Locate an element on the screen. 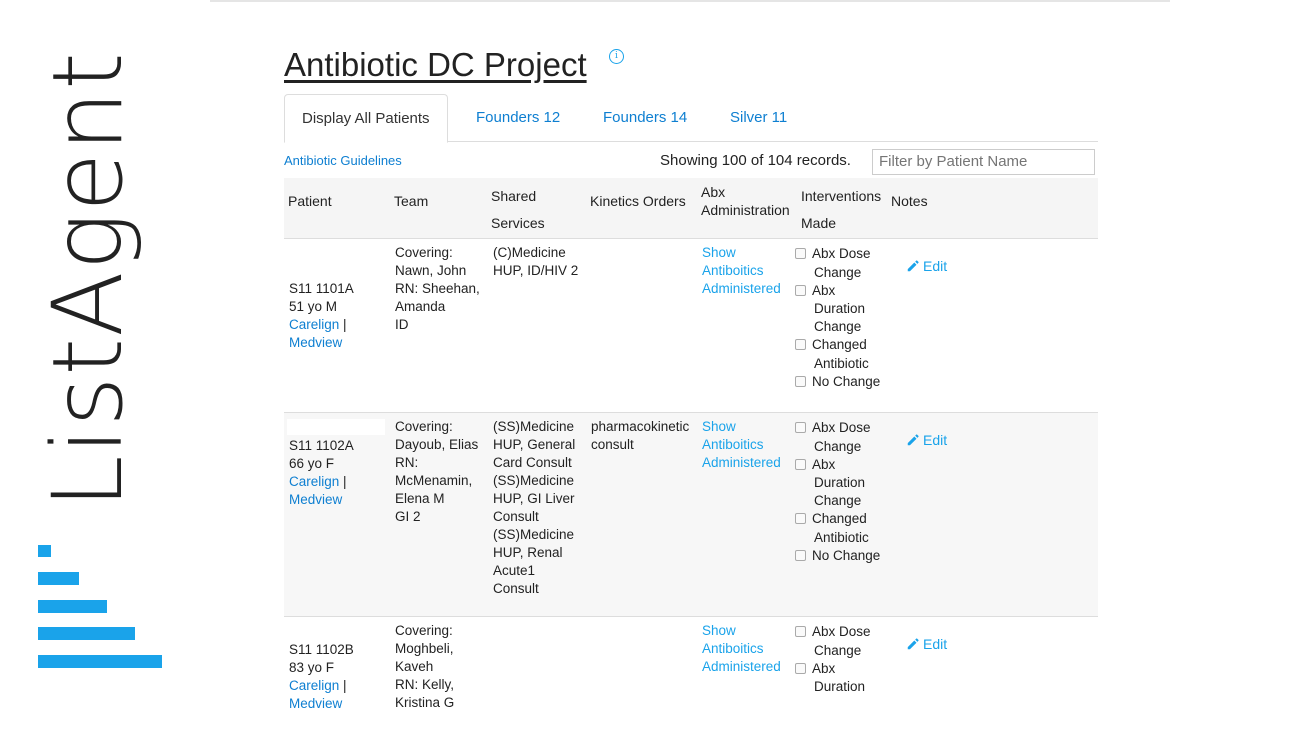 The height and width of the screenshot is (737, 1300). col-abx-administration: Abx Administration is located at coordinates (745, 201).